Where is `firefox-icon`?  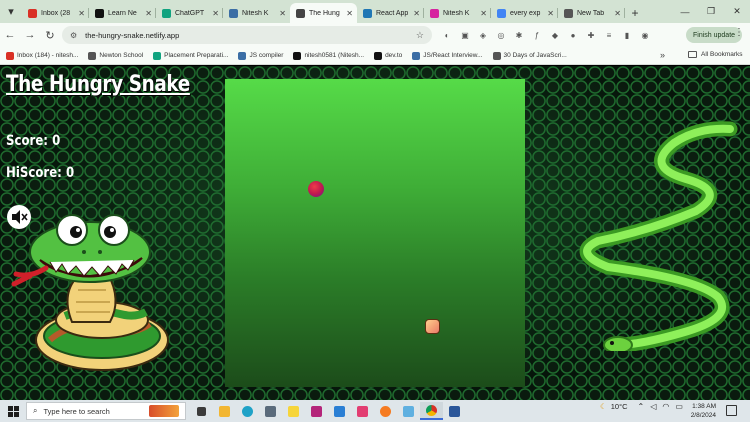 firefox-icon is located at coordinates (385, 411).